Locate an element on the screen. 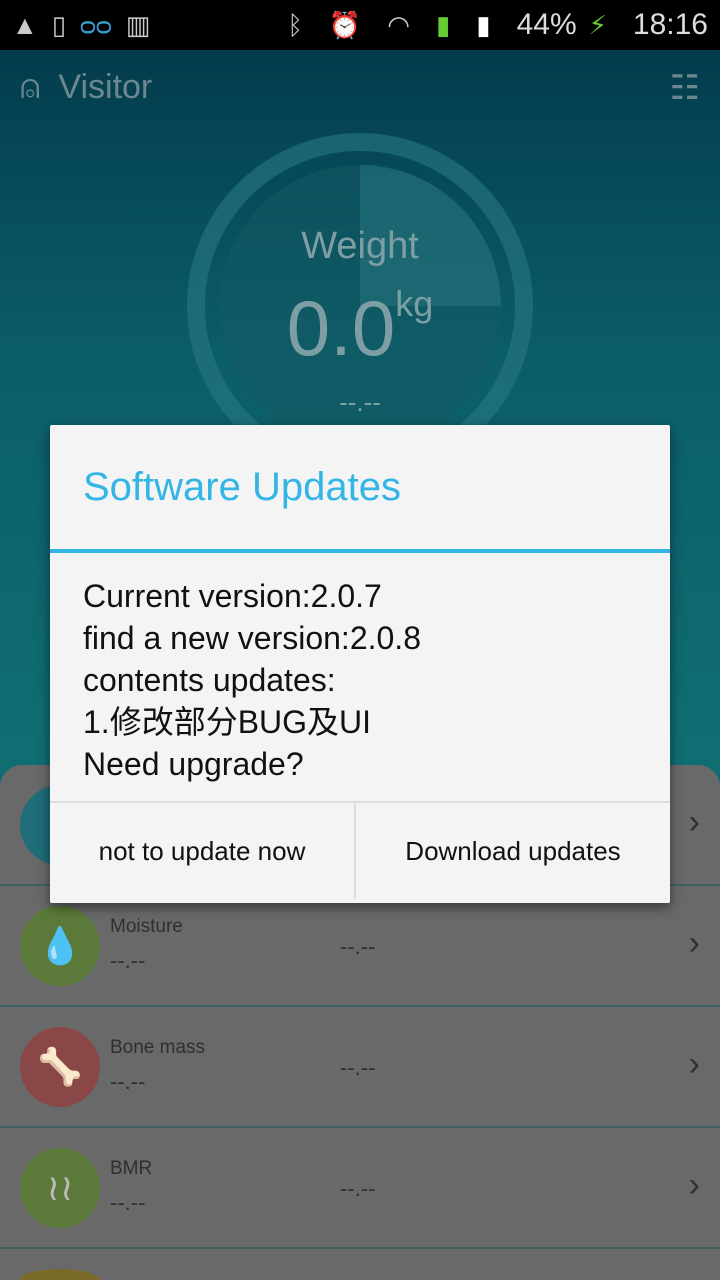 This screenshot has width=720, height=1280. metric-name: Moisture is located at coordinates (146, 926).